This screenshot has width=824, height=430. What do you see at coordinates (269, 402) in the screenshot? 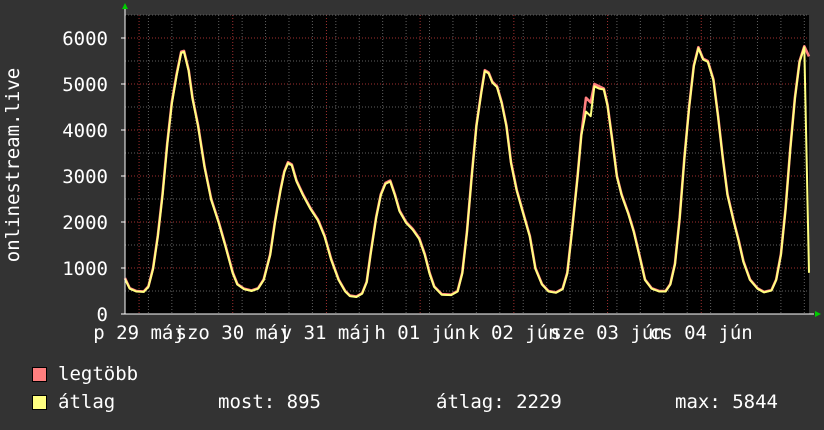
I see `stat-now: most: 895` at bounding box center [269, 402].